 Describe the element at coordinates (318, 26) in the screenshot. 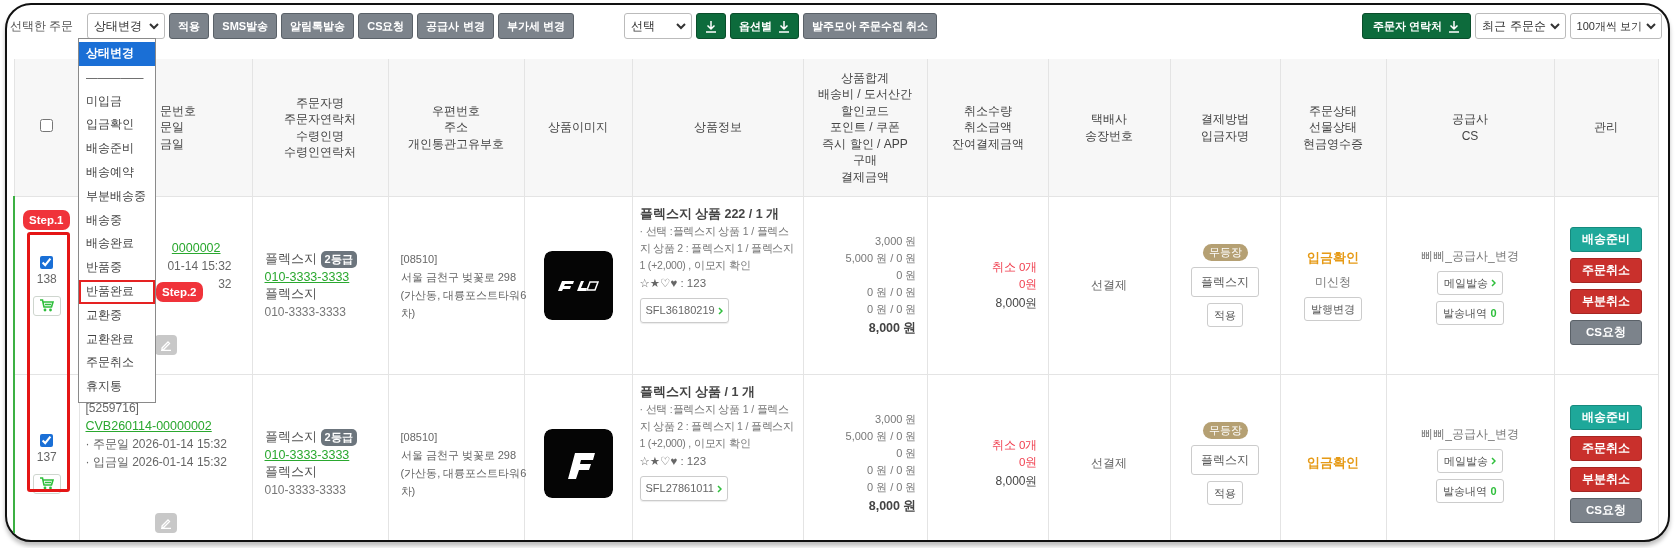

I see `action-button: 알림톡발송` at that location.